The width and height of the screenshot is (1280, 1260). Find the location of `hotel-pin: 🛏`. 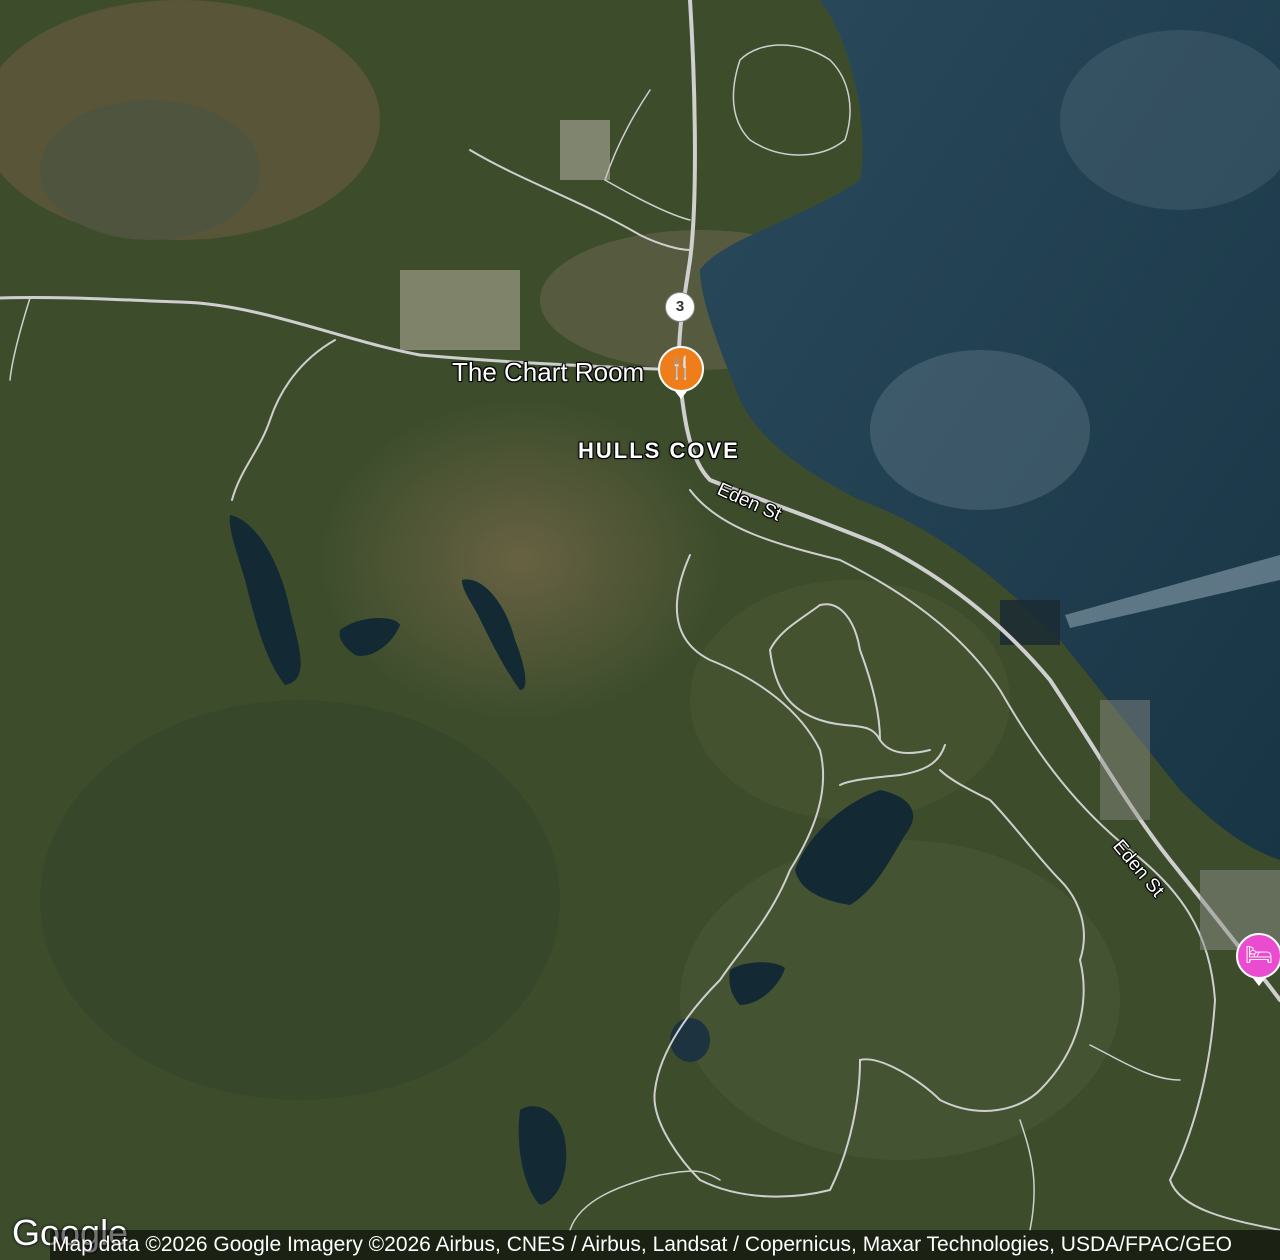

hotel-pin: 🛏 is located at coordinates (1258, 959).